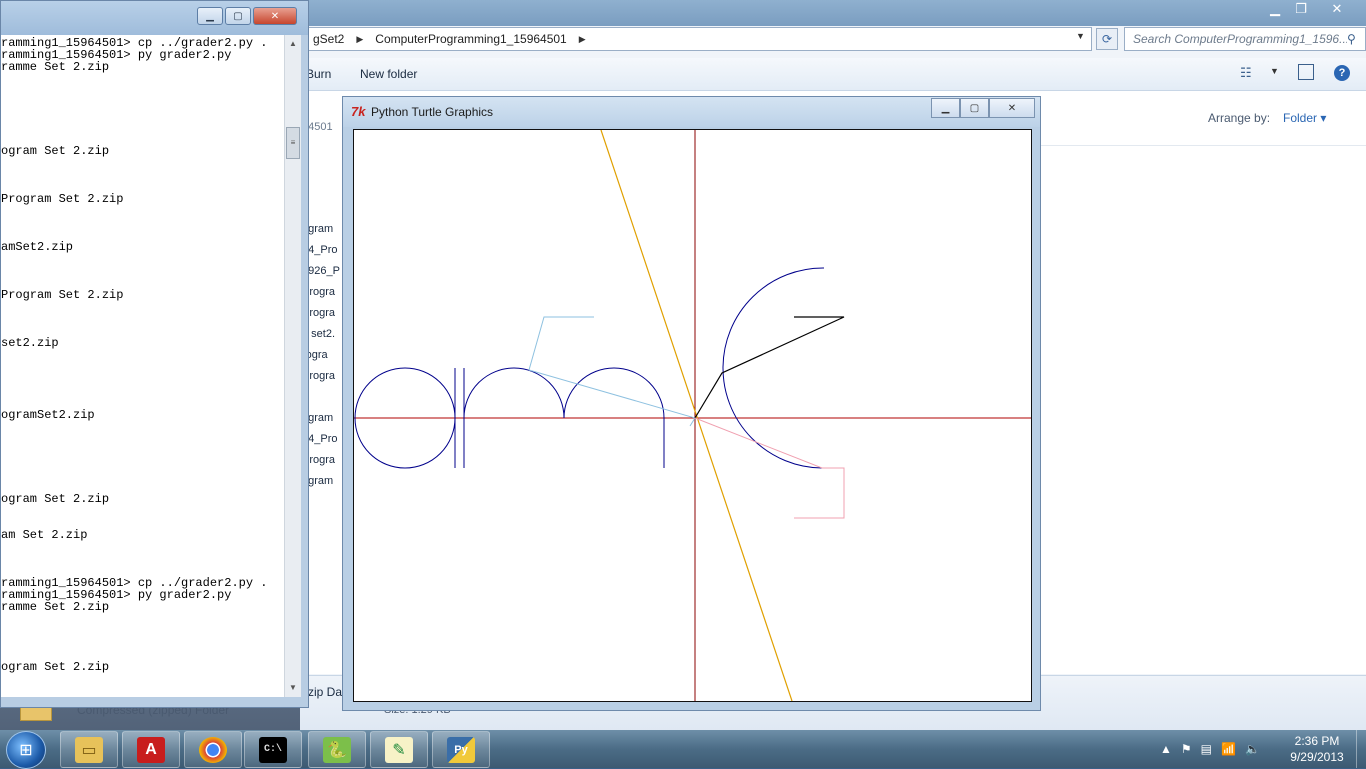 The width and height of the screenshot is (1366, 769). Describe the element at coordinates (769, 367) in the screenshot. I see `black-path` at that location.